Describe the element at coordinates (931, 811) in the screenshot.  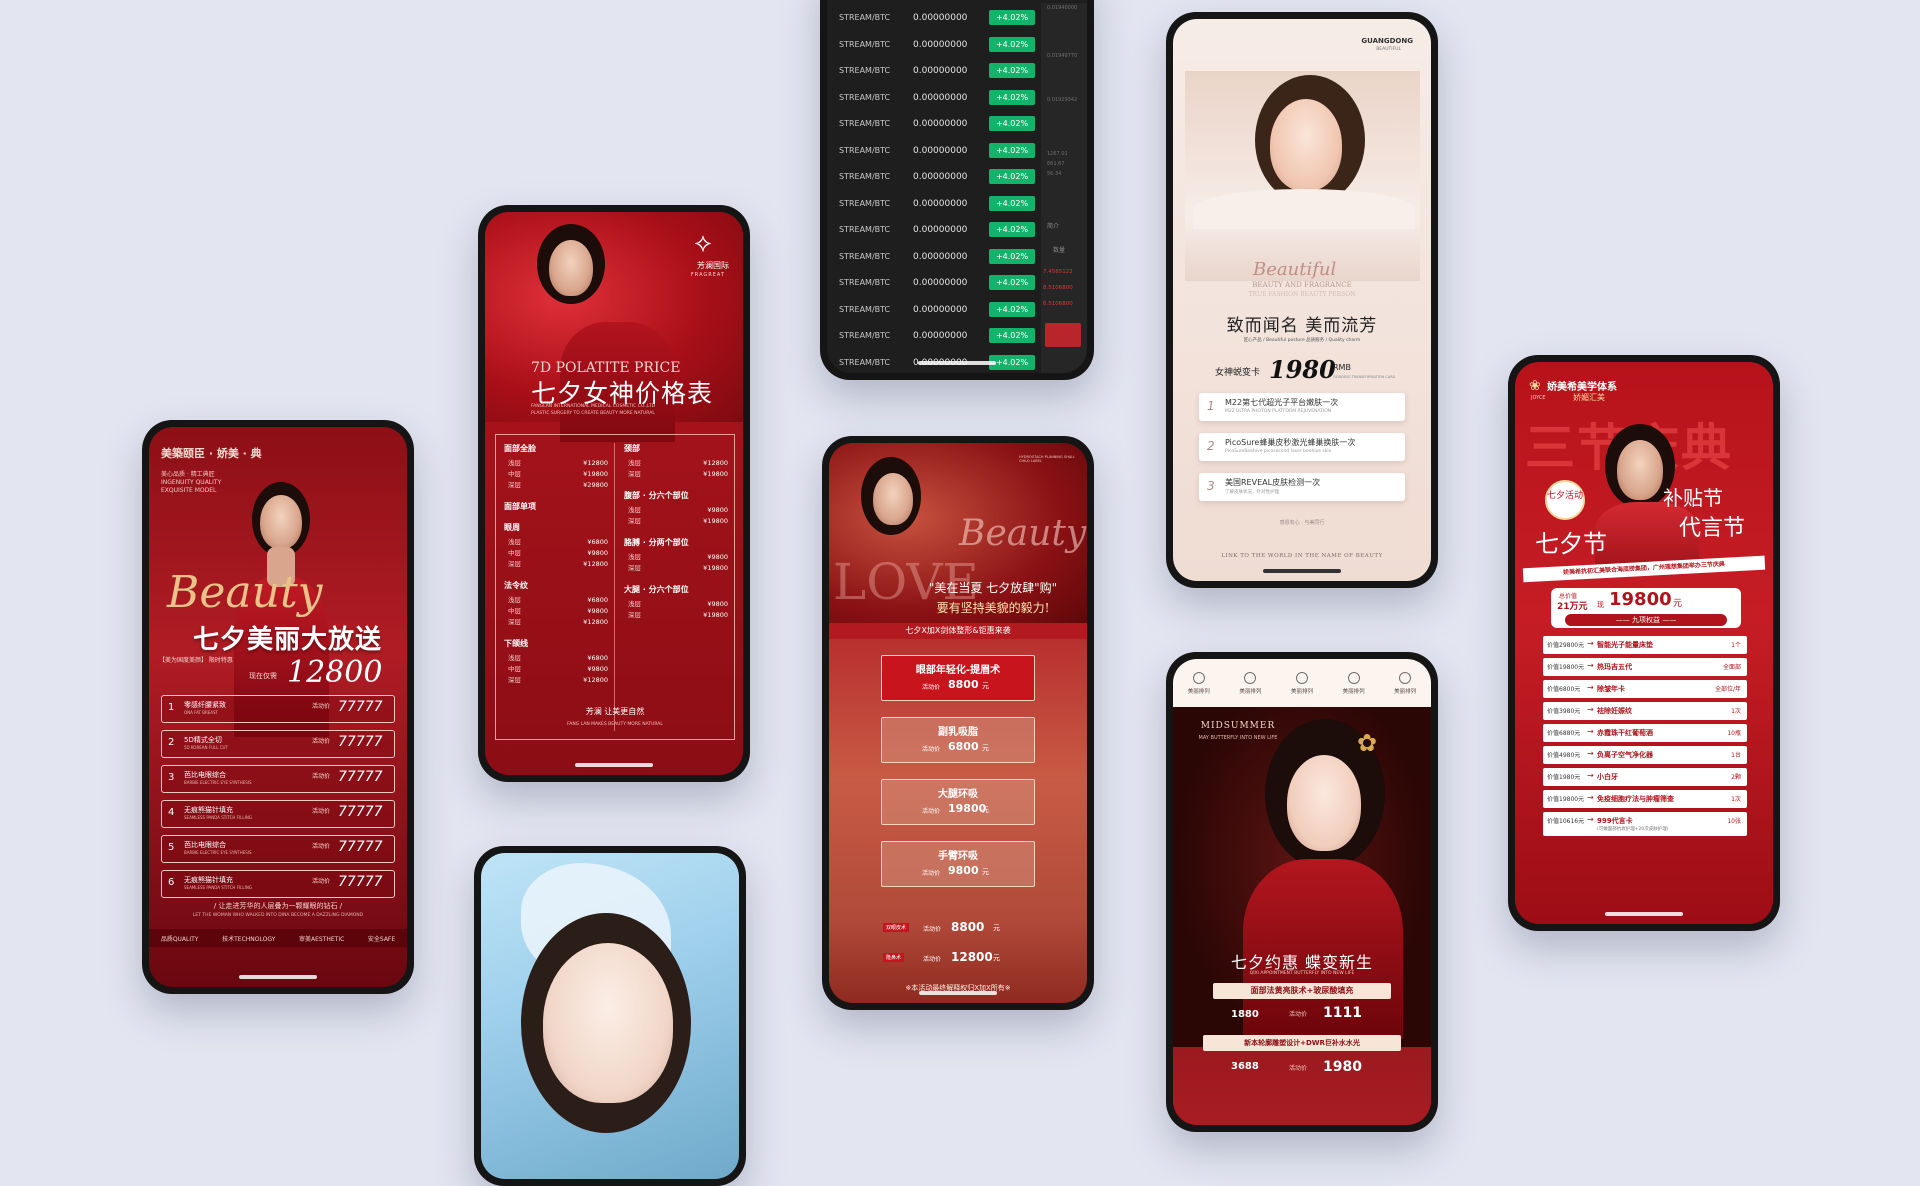
I see `deal-label: 活动价` at that location.